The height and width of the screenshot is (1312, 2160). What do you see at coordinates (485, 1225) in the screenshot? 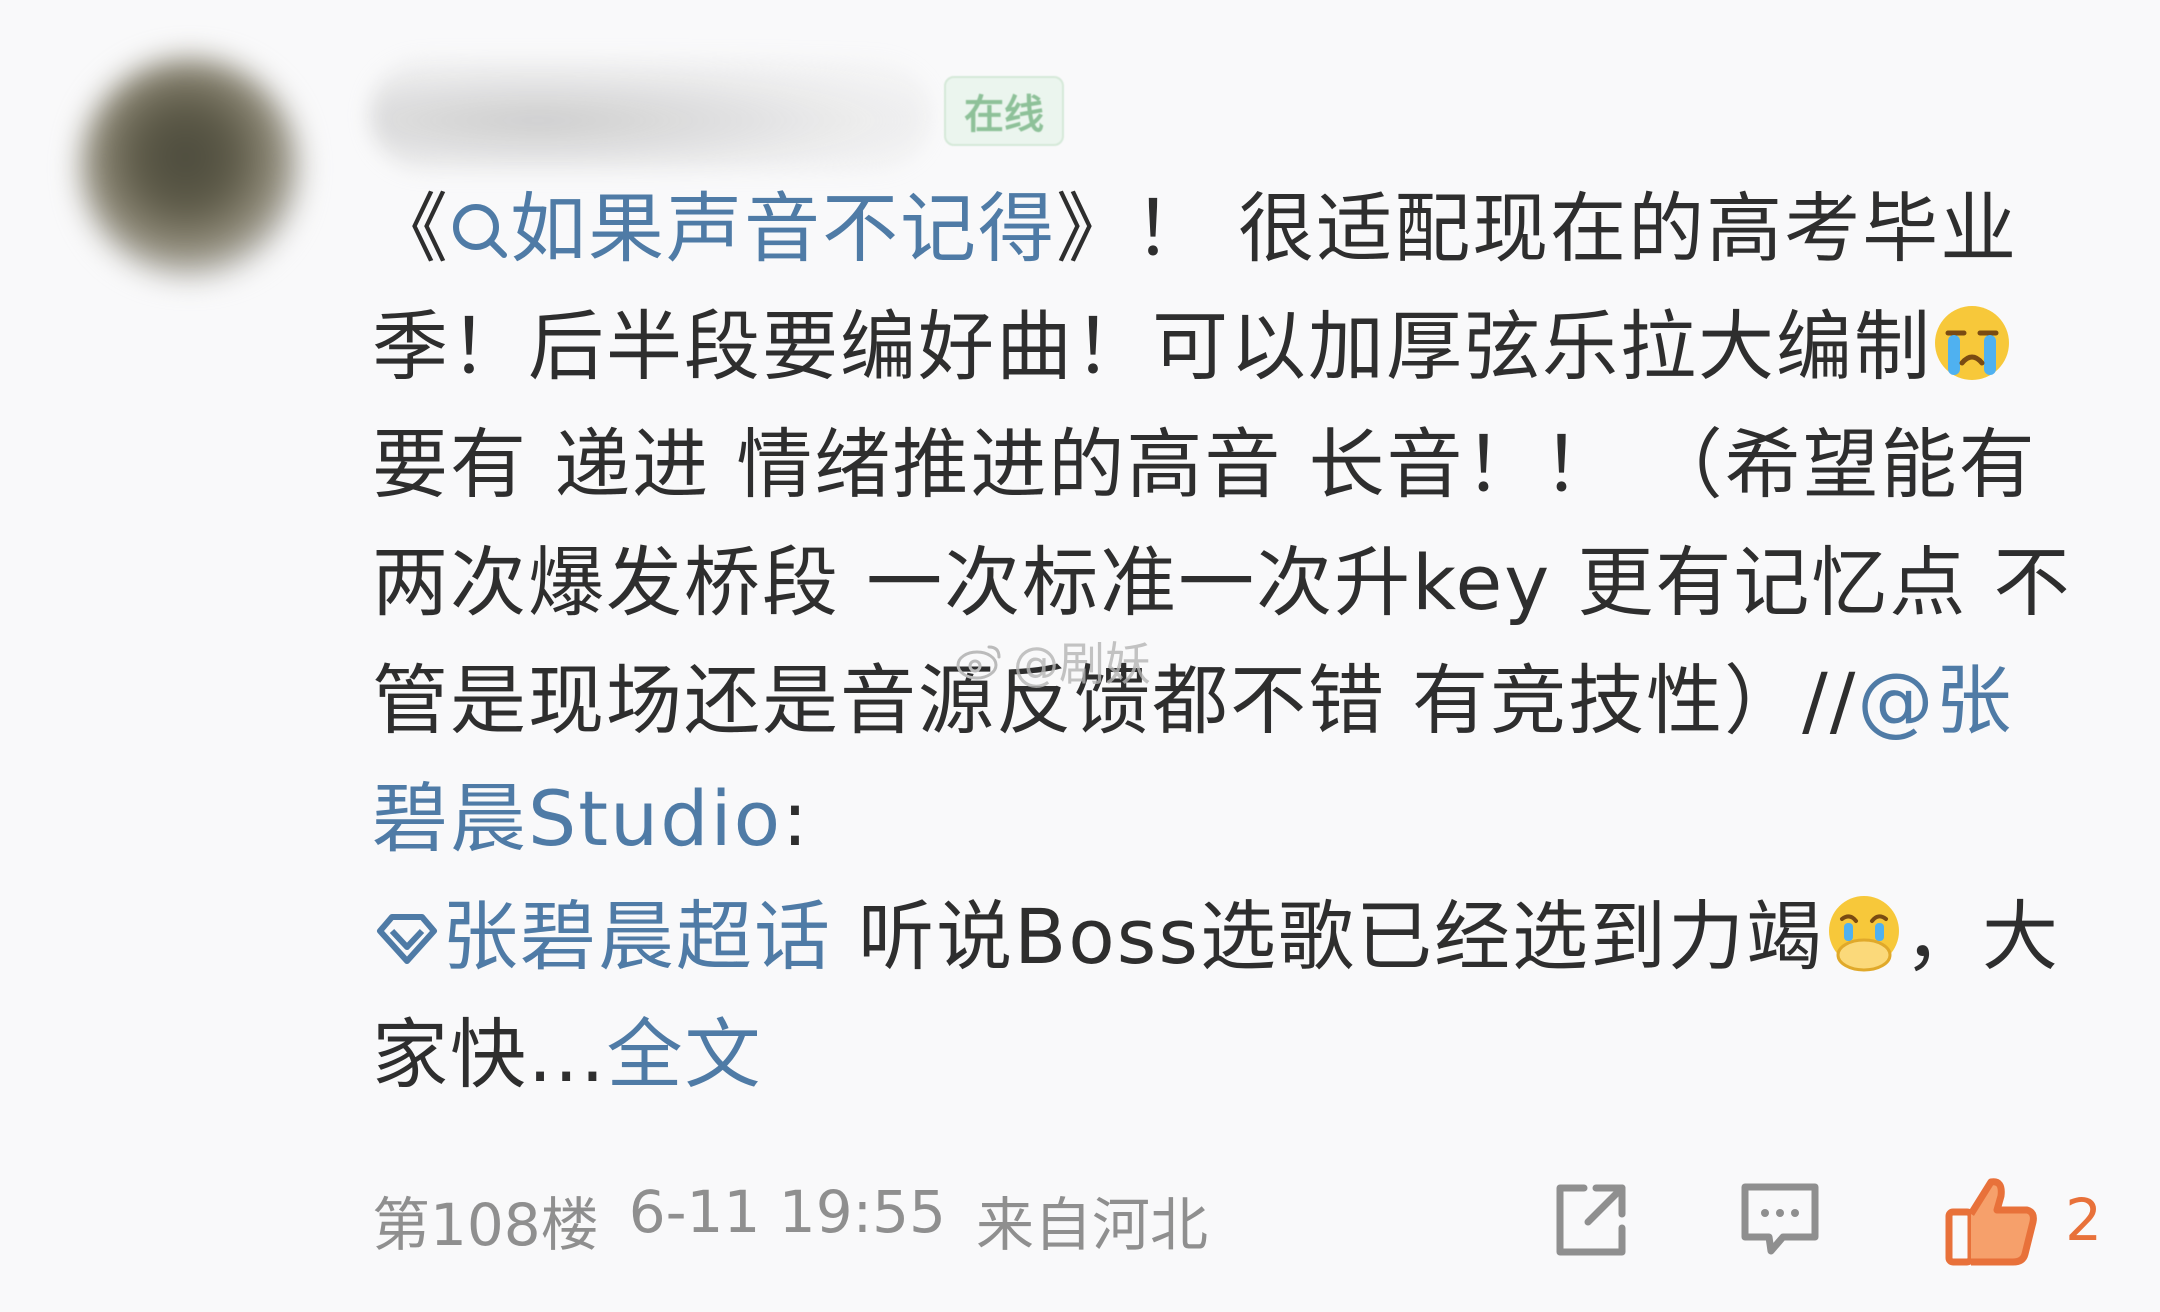
I see `floor-number: 第108楼` at bounding box center [485, 1225].